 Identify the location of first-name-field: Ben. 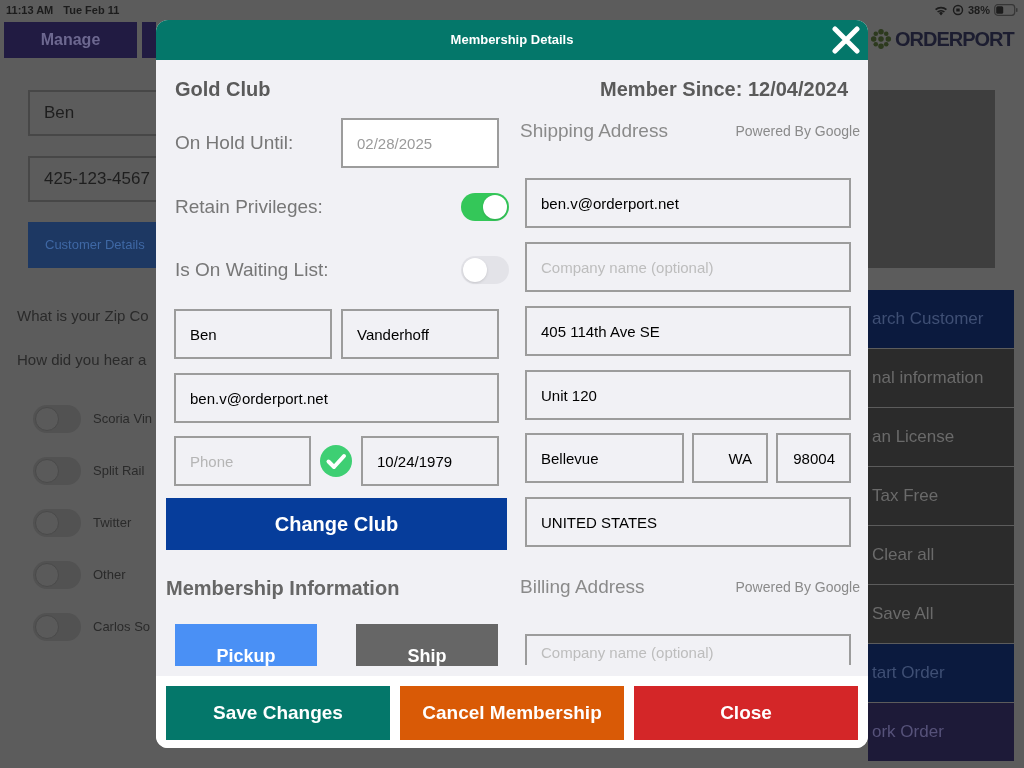
(253, 334).